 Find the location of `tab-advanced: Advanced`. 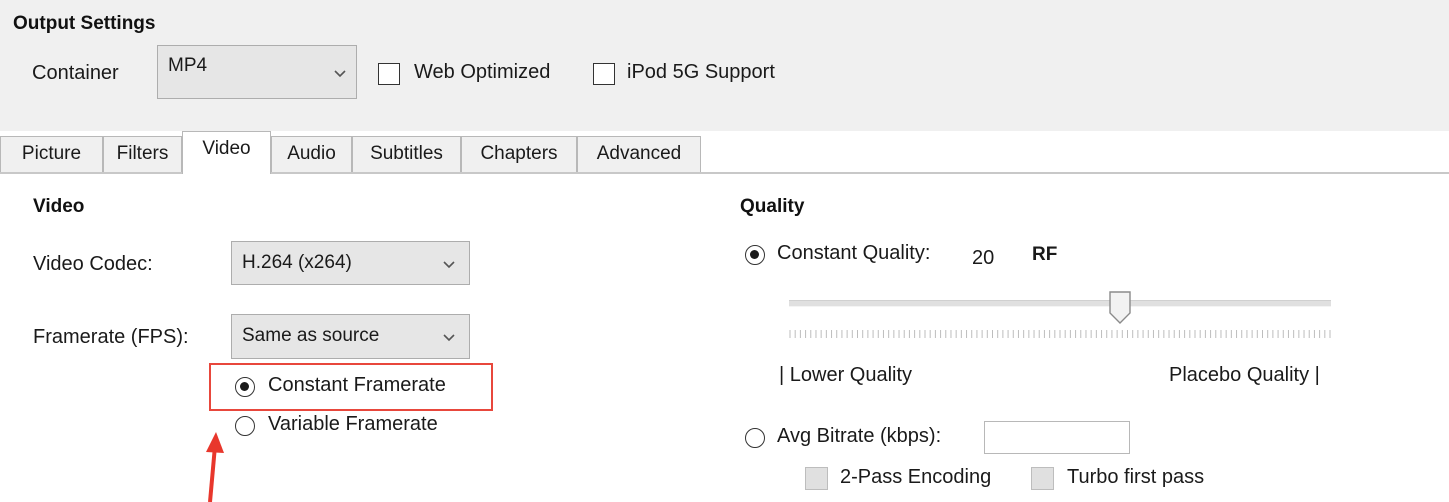

tab-advanced: Advanced is located at coordinates (639, 154).